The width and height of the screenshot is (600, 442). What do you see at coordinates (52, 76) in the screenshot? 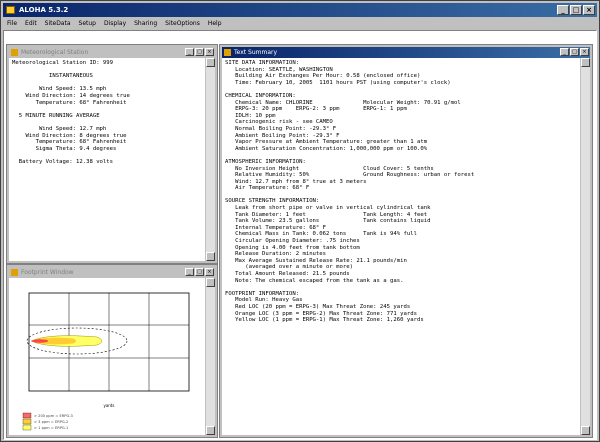
I see `met-text-line: INSTANTANEOUS` at bounding box center [52, 76].